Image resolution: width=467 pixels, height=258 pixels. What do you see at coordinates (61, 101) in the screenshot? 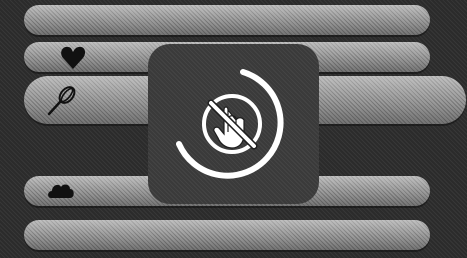
I see `whisk-icon` at bounding box center [61, 101].